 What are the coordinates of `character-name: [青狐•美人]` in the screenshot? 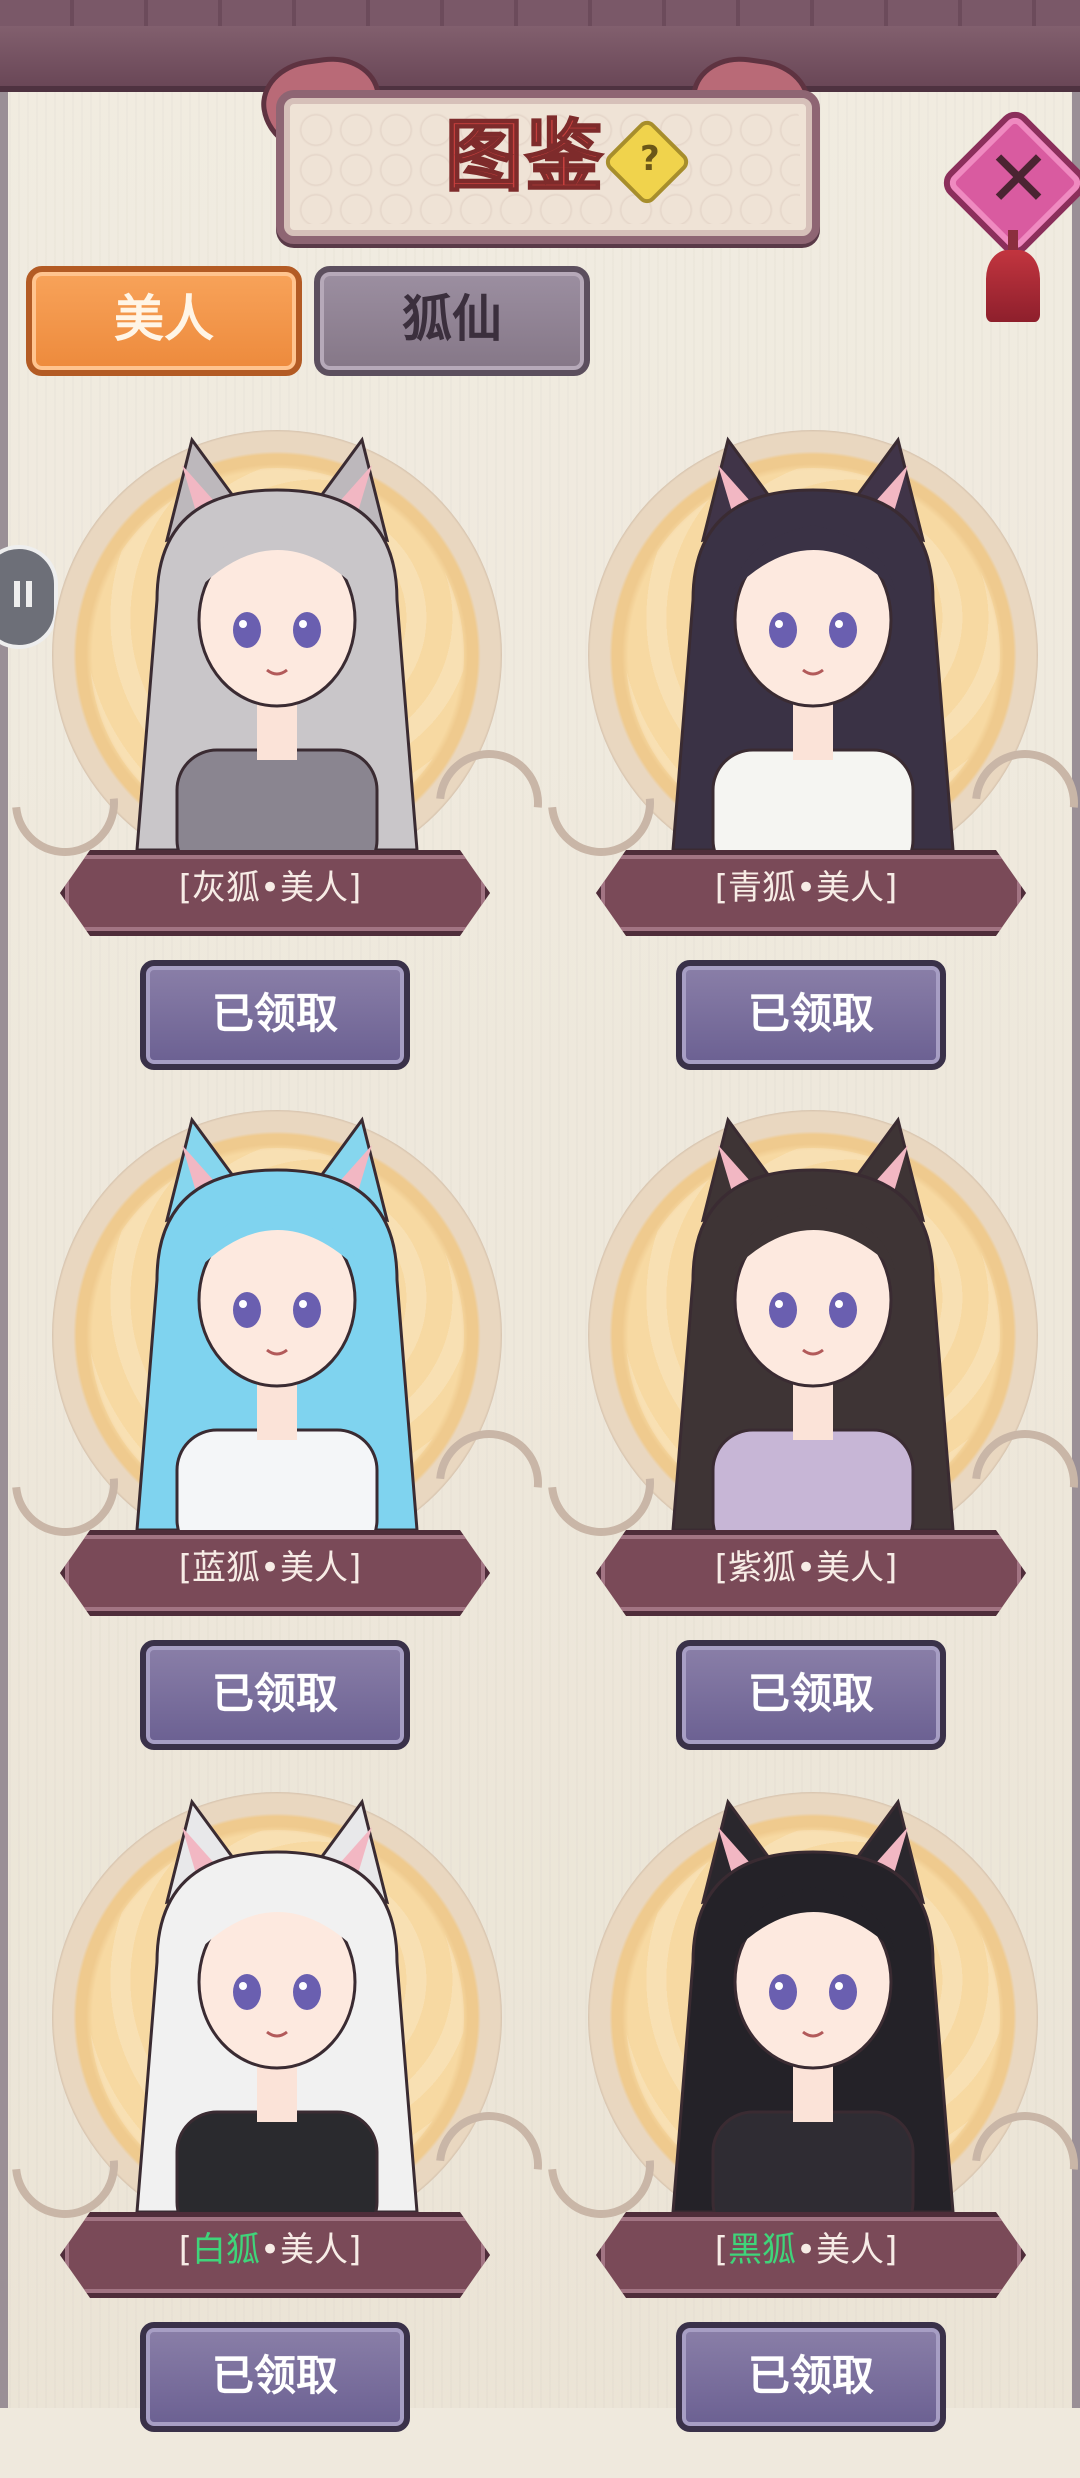 It's located at (806, 888).